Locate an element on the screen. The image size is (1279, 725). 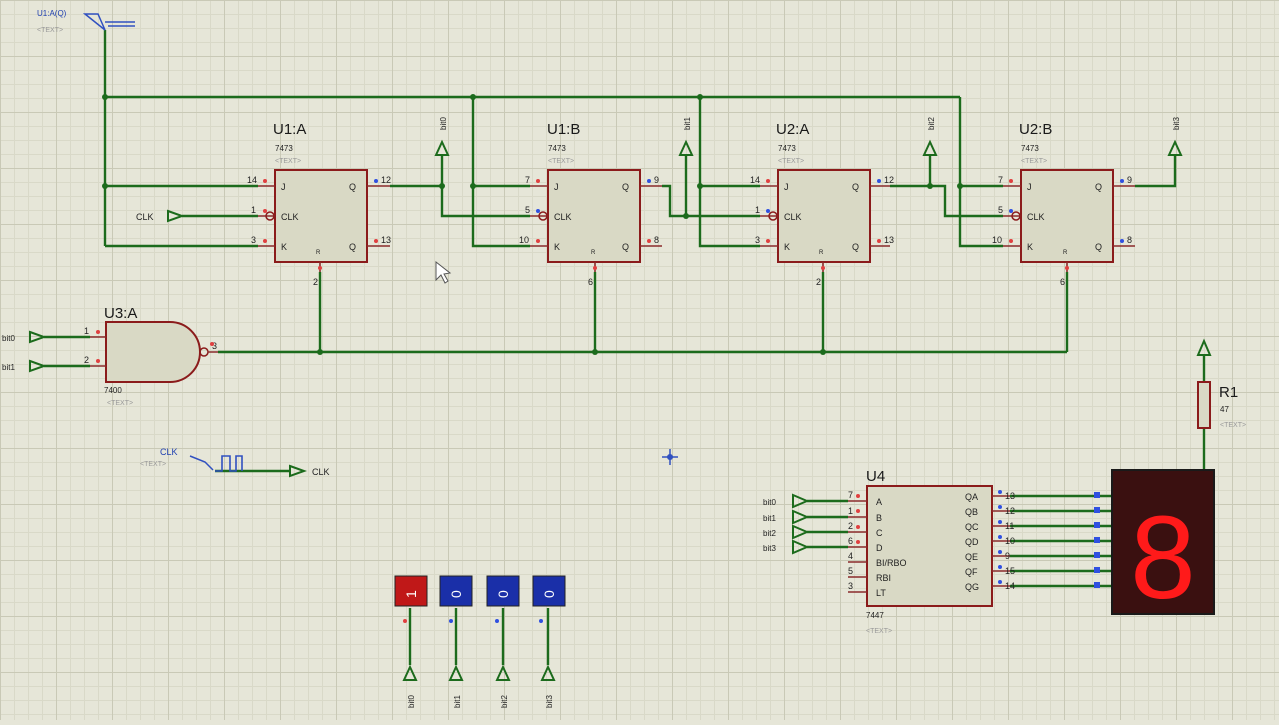
terminal-bit1: bit1 is located at coordinates (686, 136).